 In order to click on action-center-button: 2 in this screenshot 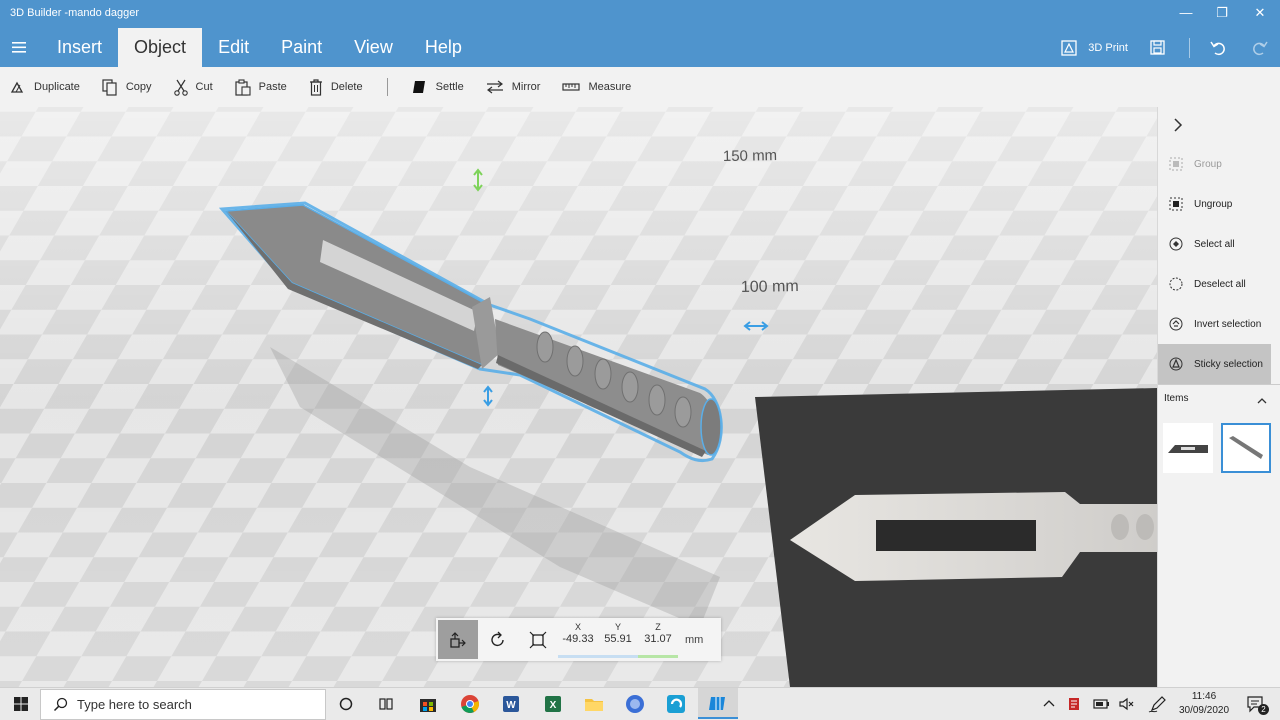, I will do `click(1256, 704)`.